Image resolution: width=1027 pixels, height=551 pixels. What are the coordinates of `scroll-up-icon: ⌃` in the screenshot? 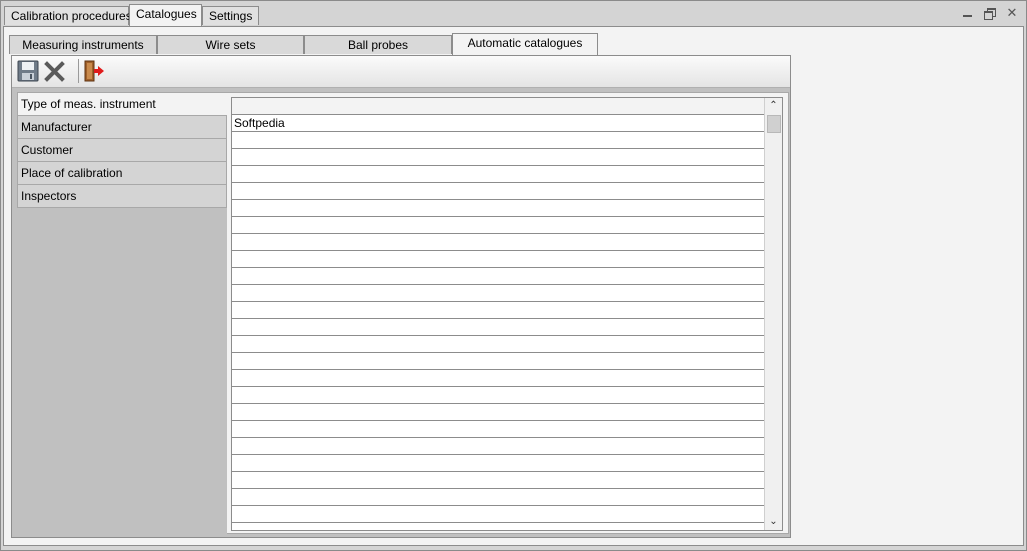 It's located at (773, 106).